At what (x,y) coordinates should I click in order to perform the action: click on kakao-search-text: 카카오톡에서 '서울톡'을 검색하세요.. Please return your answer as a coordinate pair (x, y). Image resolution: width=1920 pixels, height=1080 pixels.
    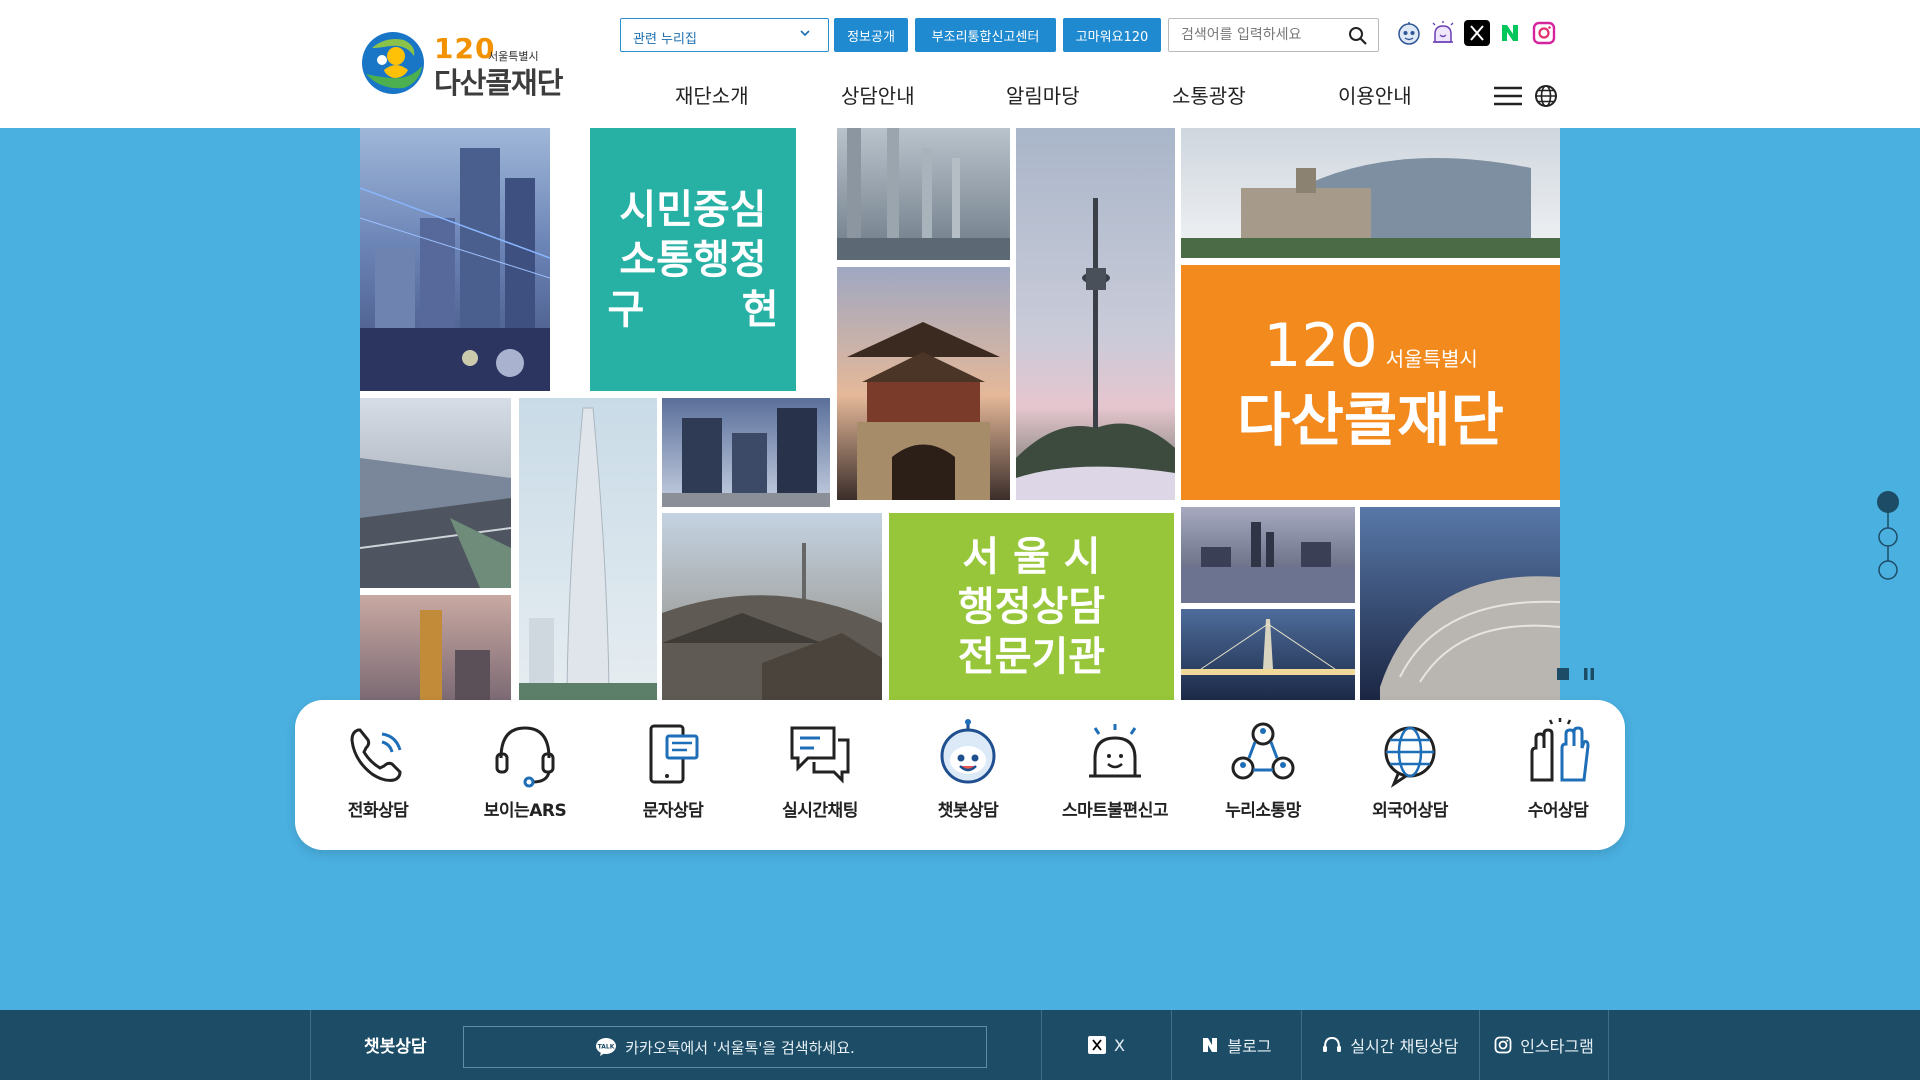
    Looking at the image, I should click on (740, 1047).